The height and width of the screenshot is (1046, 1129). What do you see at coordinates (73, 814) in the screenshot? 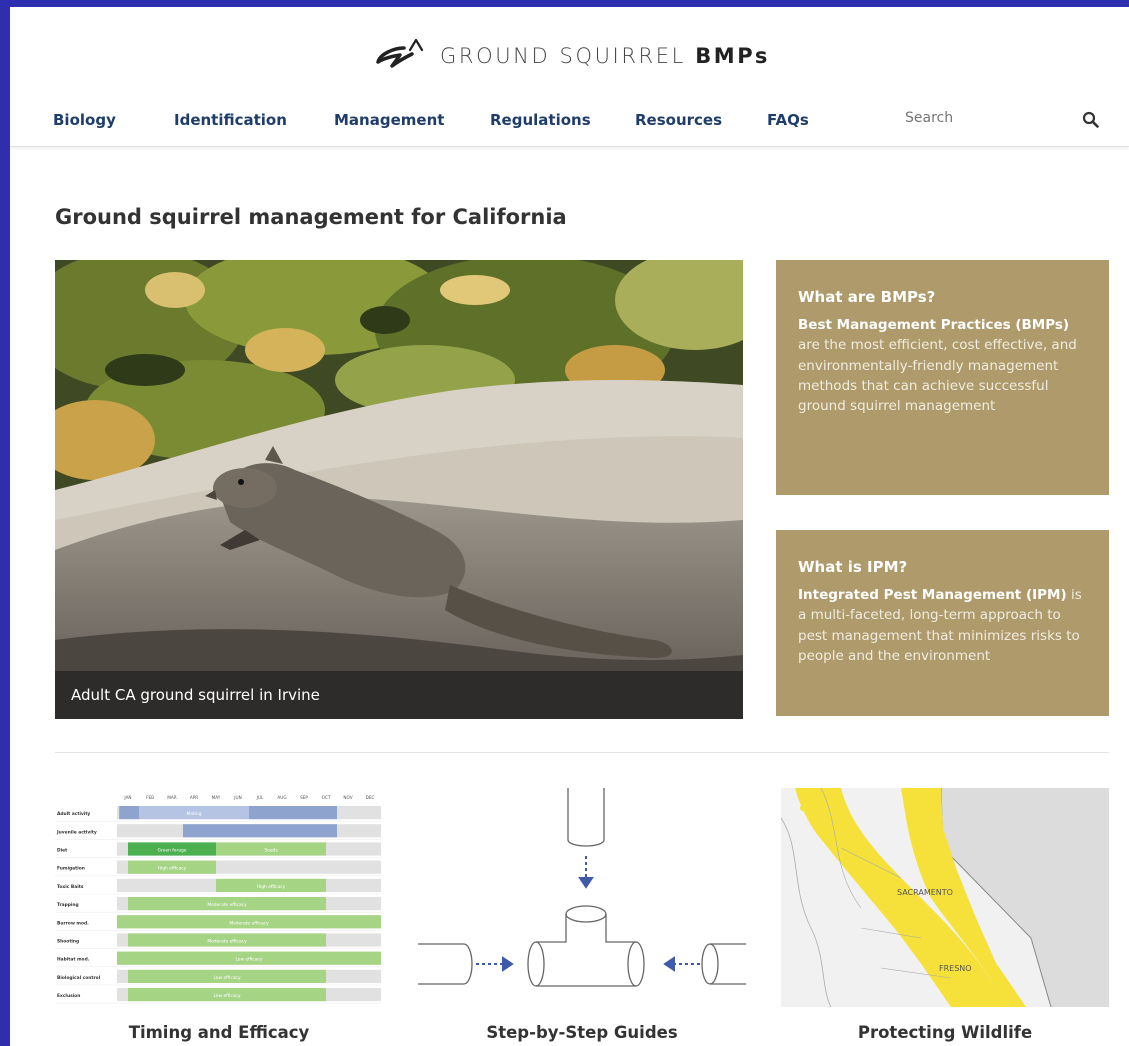
I see `row-label: Adult activity` at bounding box center [73, 814].